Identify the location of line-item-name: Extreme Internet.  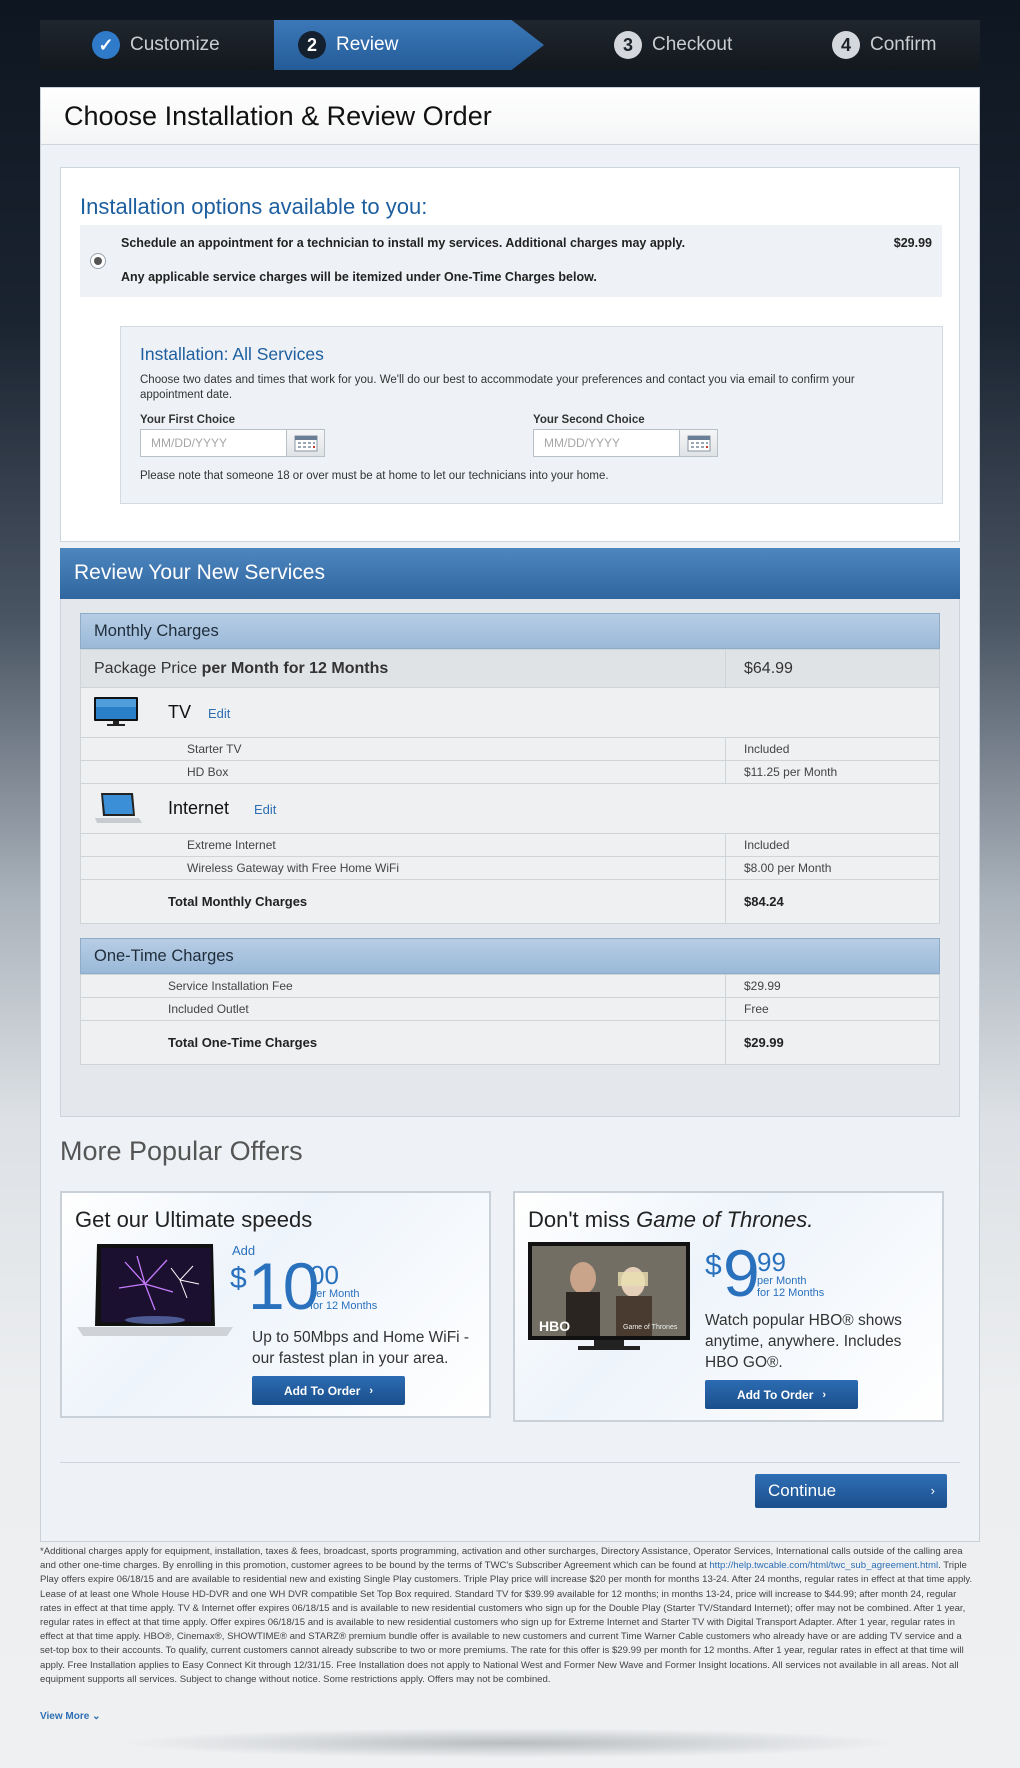
(403, 845).